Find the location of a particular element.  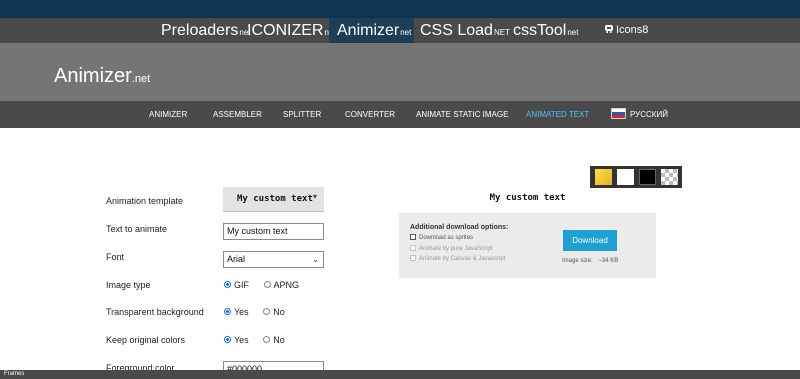

animation-preview: My custom text is located at coordinates (527, 198).